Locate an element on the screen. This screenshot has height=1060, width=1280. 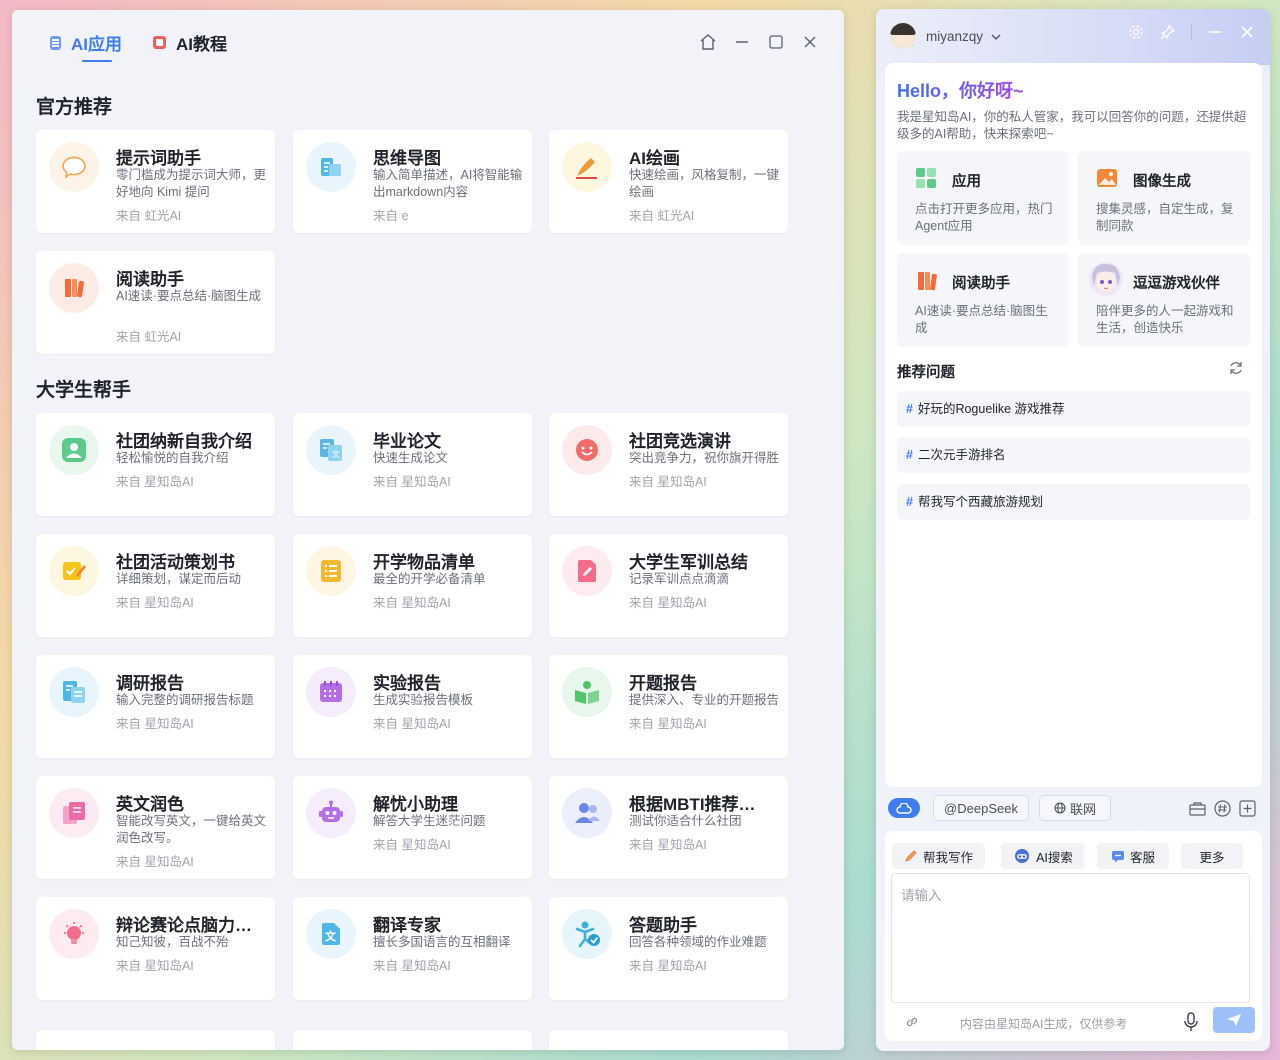
quick-entry-card: 逗逗游戏伙伴 陪伴更多的人一起游戏和生活，创造快乐 is located at coordinates (1164, 300).